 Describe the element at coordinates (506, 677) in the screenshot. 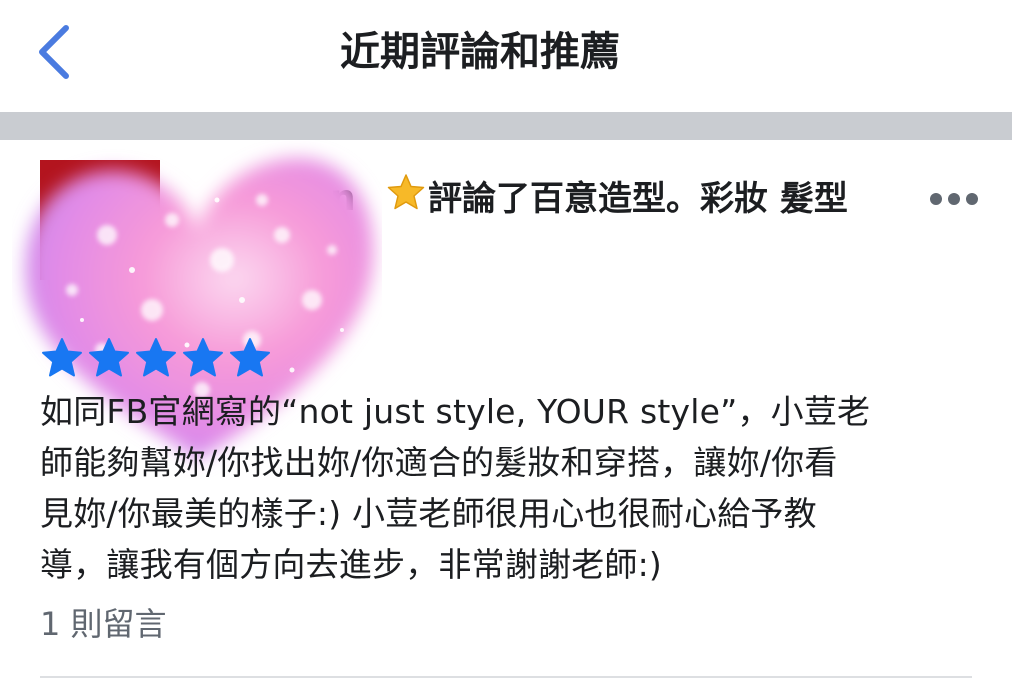

I see `divider` at that location.